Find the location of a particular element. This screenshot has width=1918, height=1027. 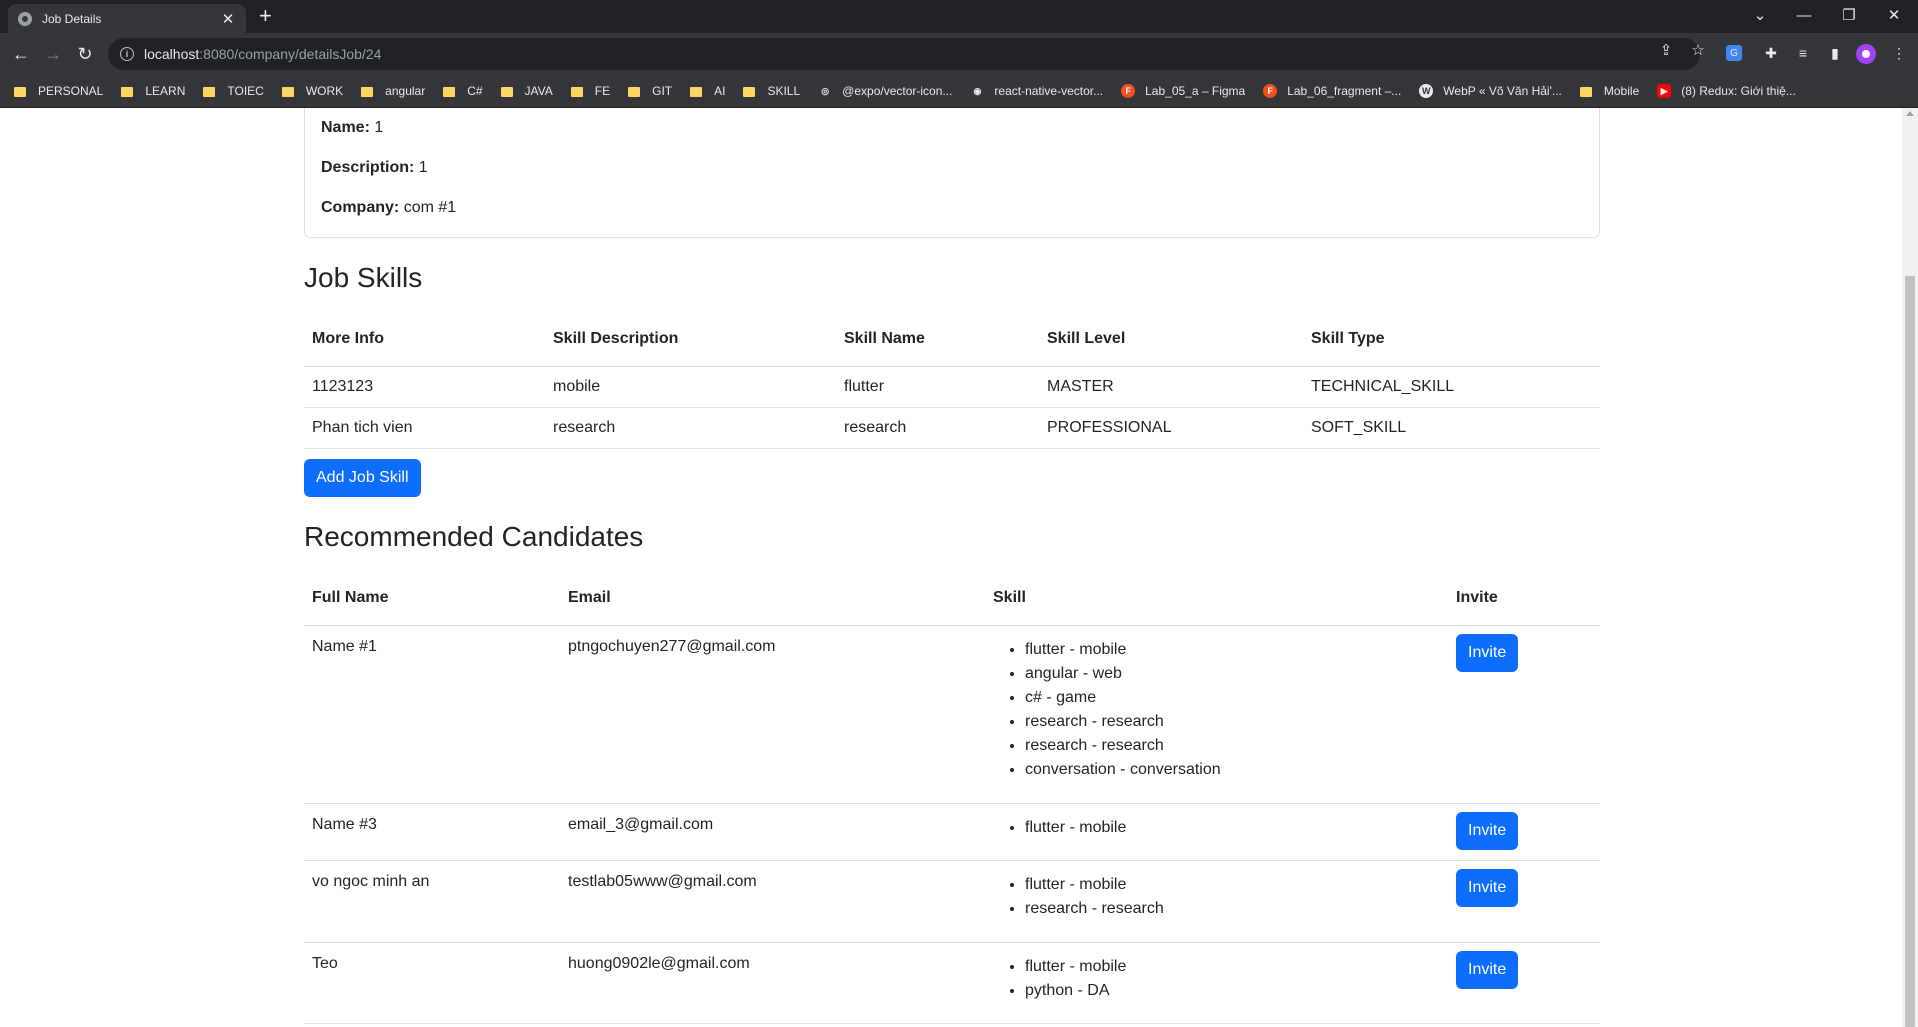

close-window-button: ✕ is located at coordinates (1894, 15).